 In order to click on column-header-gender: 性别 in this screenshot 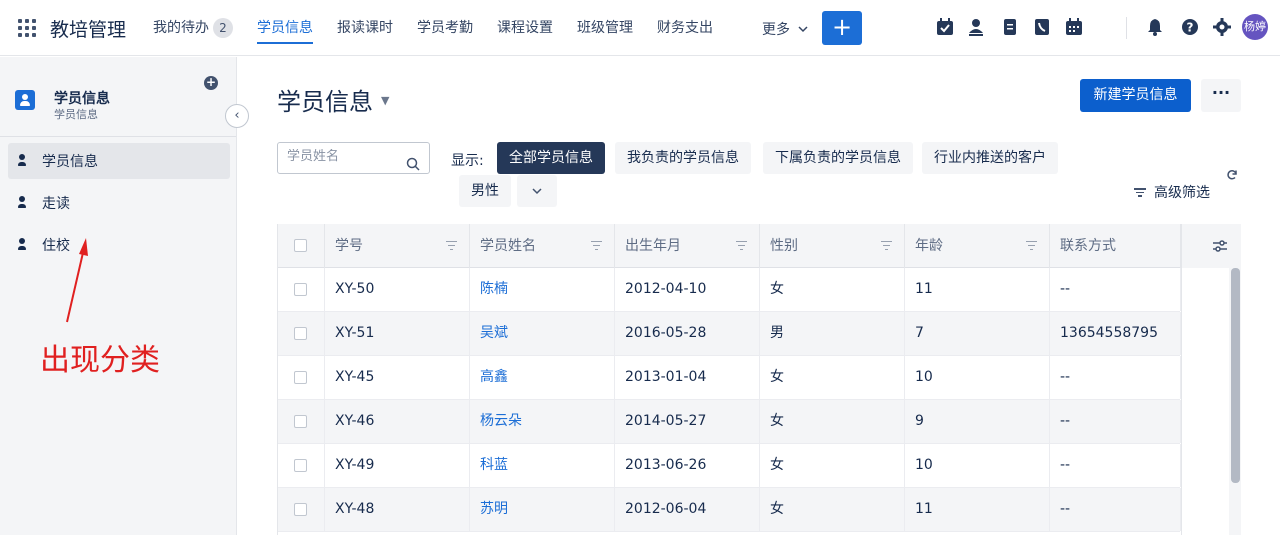, I will do `click(832, 246)`.